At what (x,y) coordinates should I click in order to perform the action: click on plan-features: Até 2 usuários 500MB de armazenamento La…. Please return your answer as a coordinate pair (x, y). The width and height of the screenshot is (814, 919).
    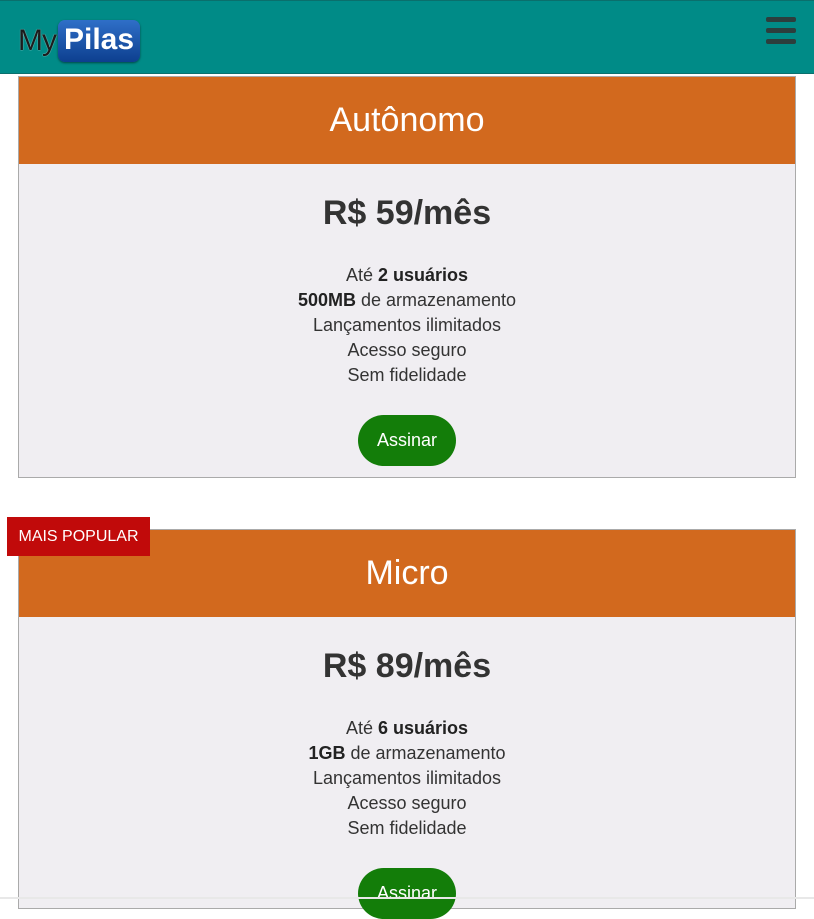
    Looking at the image, I should click on (407, 325).